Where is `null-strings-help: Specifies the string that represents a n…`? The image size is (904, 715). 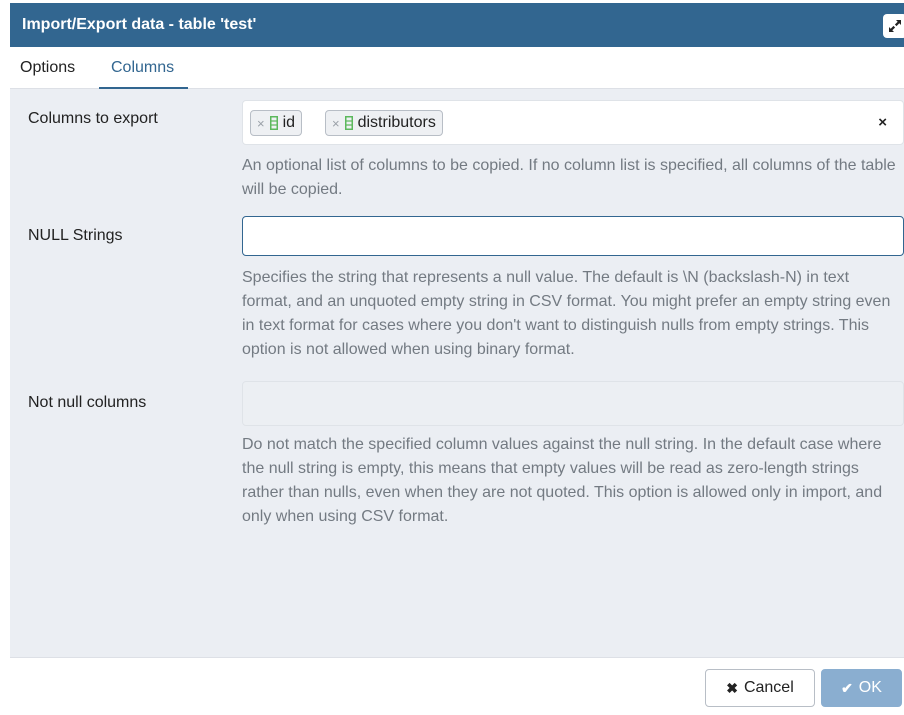 null-strings-help: Specifies the string that represents a n… is located at coordinates (566, 313).